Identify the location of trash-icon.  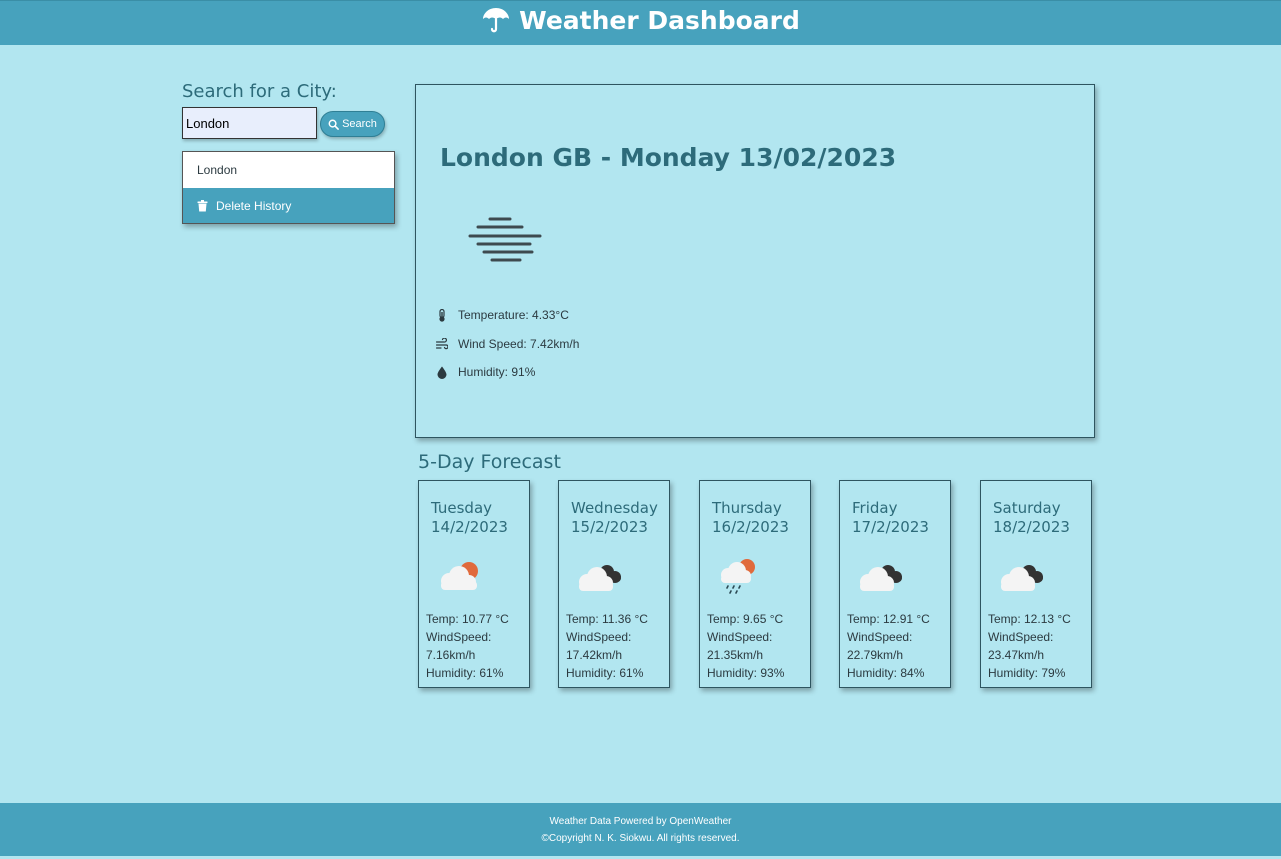
(202, 205).